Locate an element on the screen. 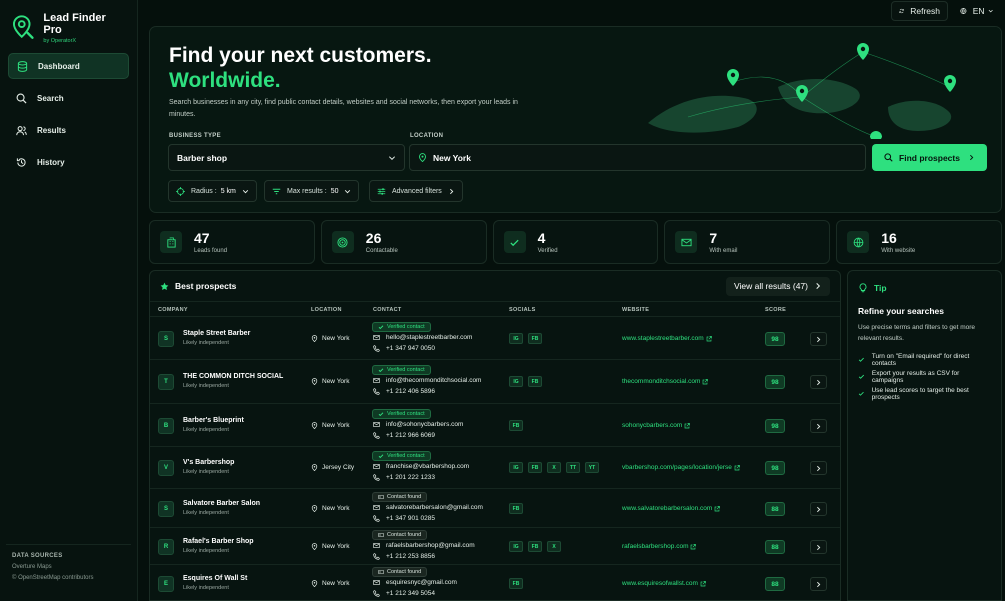 This screenshot has width=1005, height=601. radius-label: Radius : is located at coordinates (204, 191).